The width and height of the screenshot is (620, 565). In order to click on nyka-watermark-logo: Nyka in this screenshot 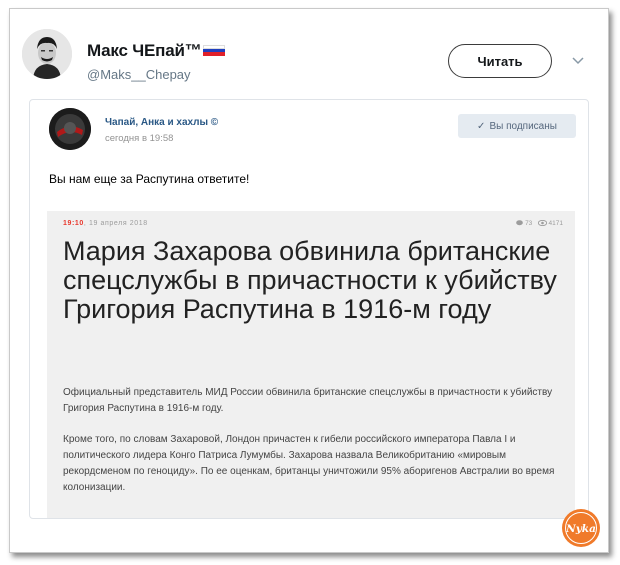, I will do `click(581, 528)`.